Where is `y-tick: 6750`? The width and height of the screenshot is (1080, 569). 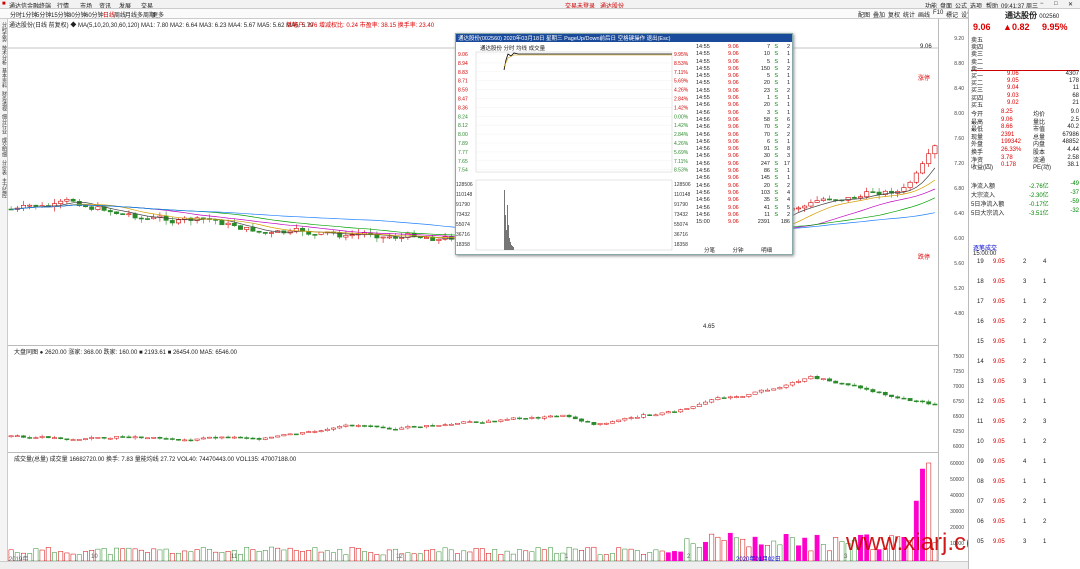
y-tick: 6750 is located at coordinates (958, 402).